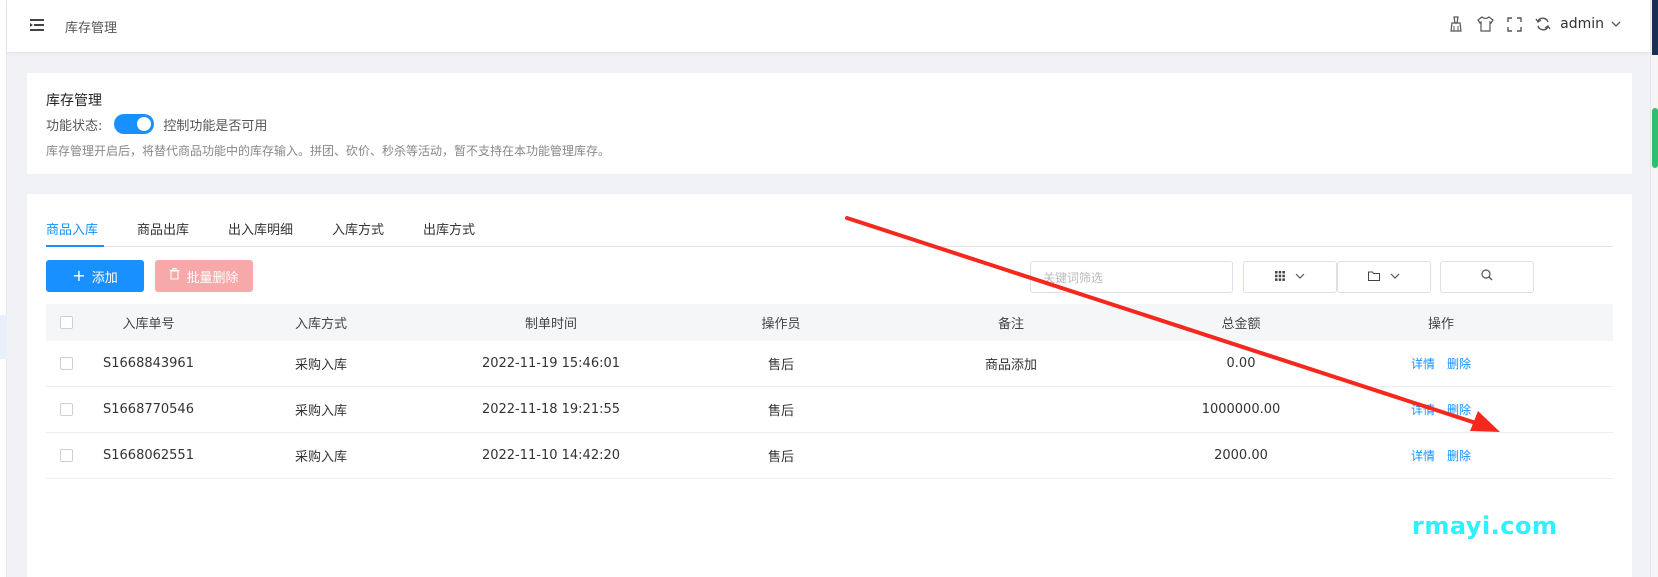 The width and height of the screenshot is (1658, 577). Describe the element at coordinates (320, 324) in the screenshot. I see `col-header-method: 入库方式` at that location.